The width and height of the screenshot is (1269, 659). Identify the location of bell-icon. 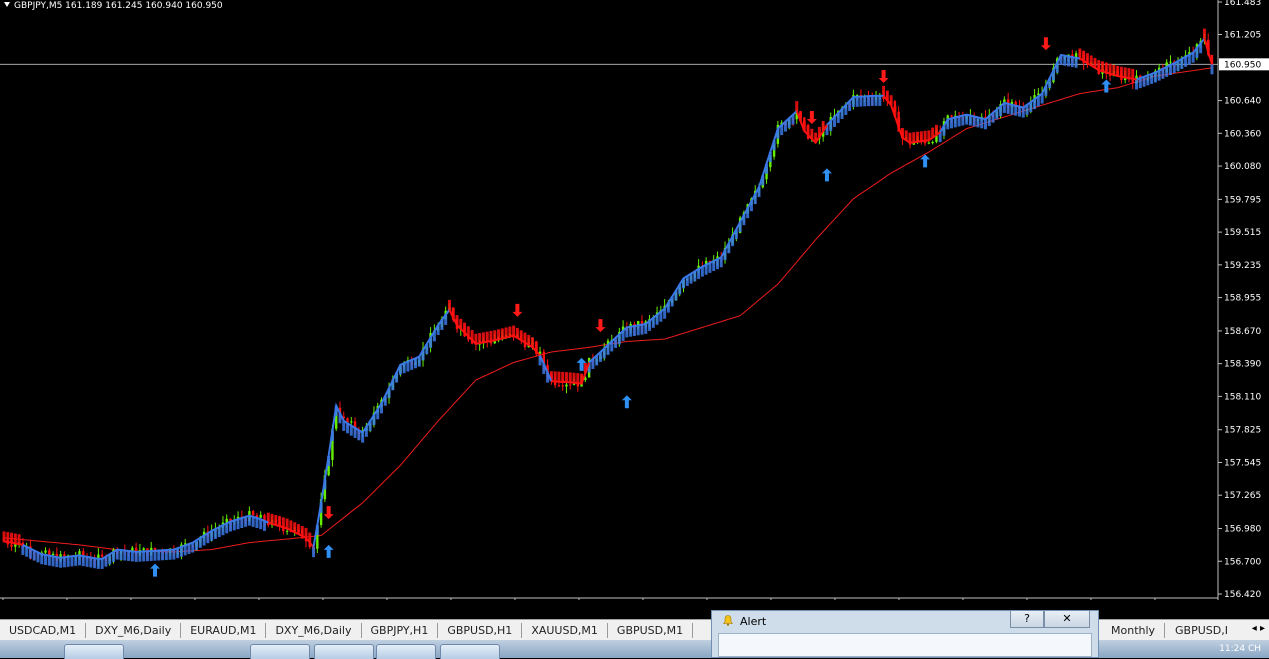
(728, 620).